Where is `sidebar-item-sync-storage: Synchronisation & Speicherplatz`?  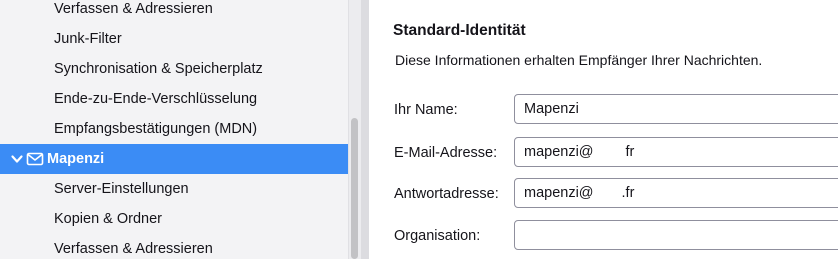
sidebar-item-sync-storage: Synchronisation & Speicherplatz is located at coordinates (174, 69).